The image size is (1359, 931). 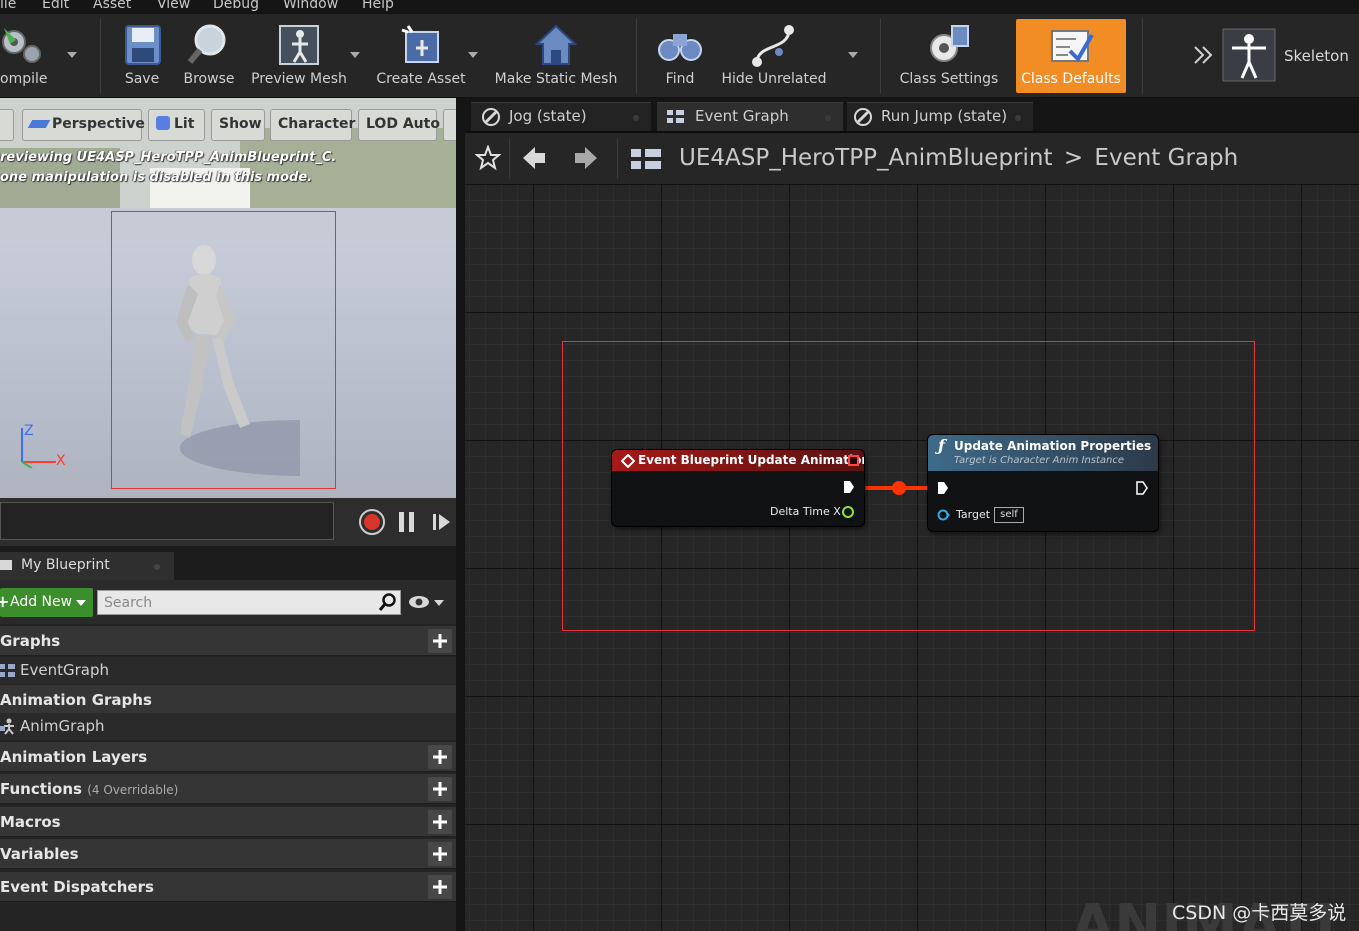 I want to click on viewport-options-button, so click(x=7, y=125).